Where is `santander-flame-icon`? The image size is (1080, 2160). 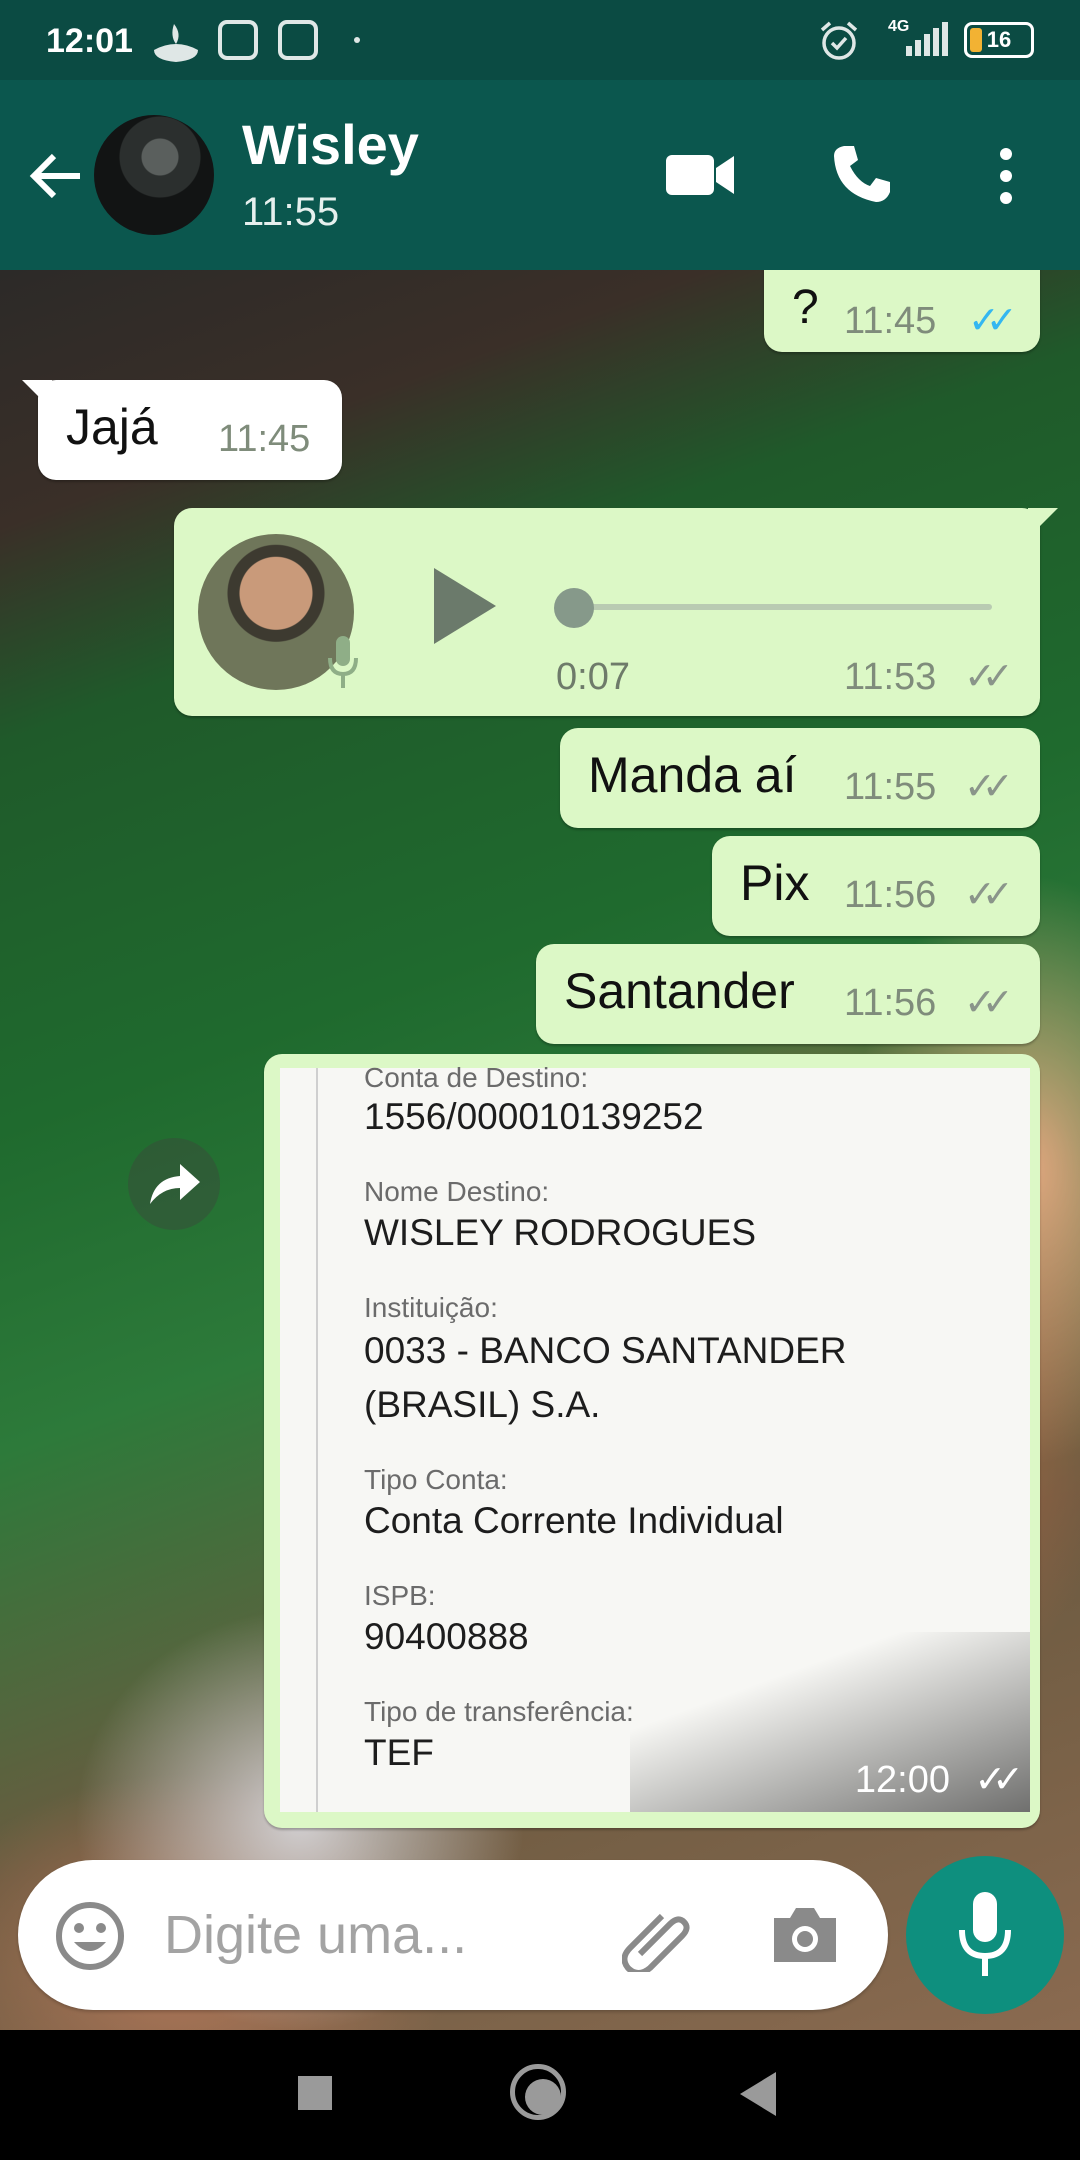
santander-flame-icon is located at coordinates (176, 43).